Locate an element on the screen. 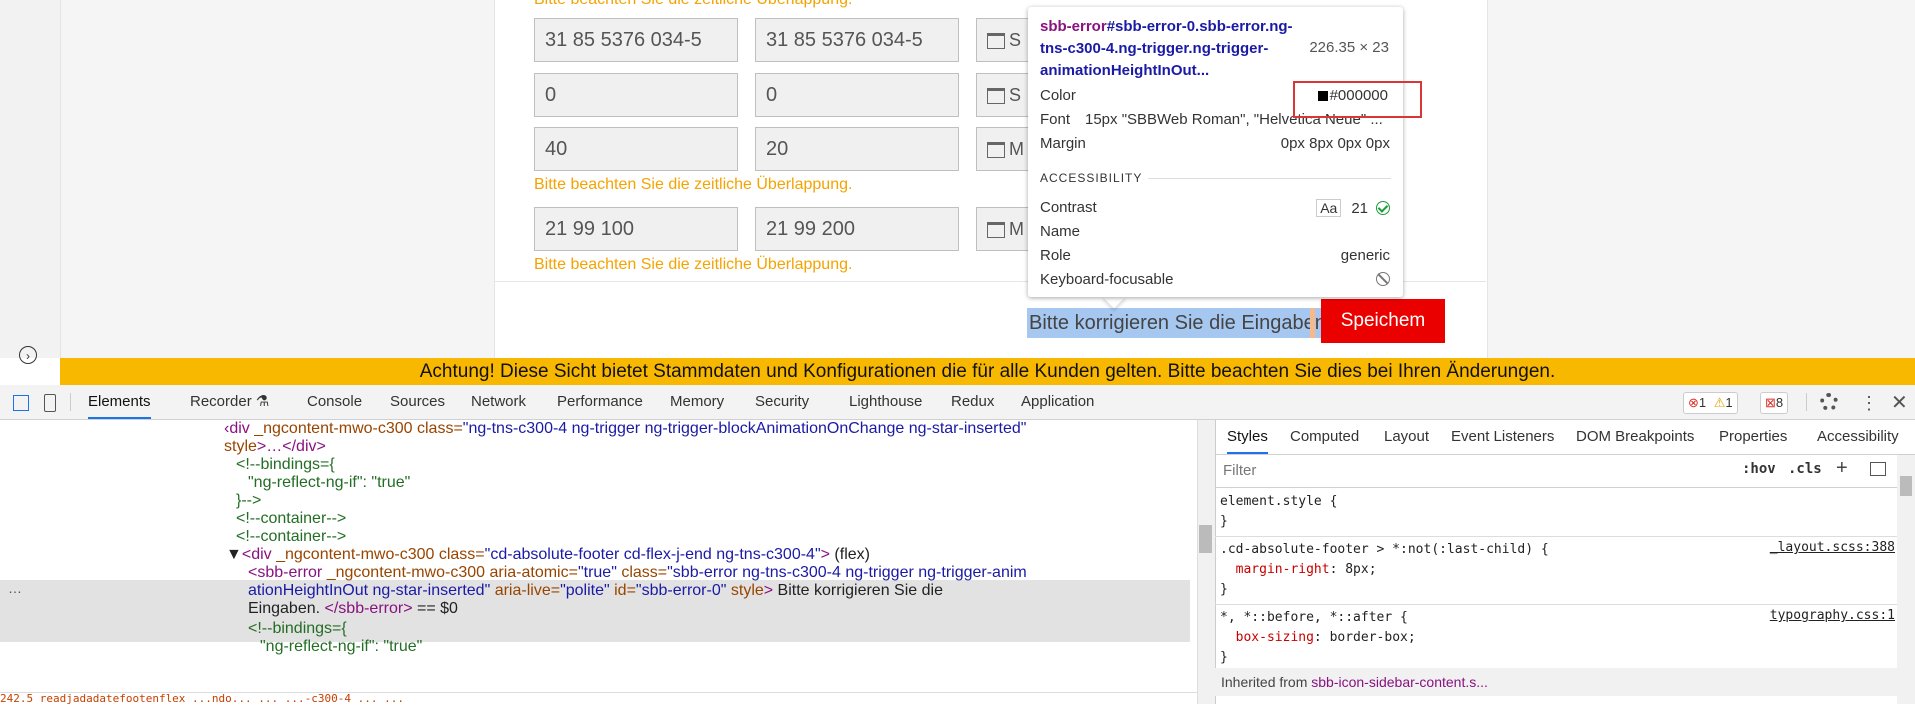  toolbar-separator is located at coordinates (70, 402).